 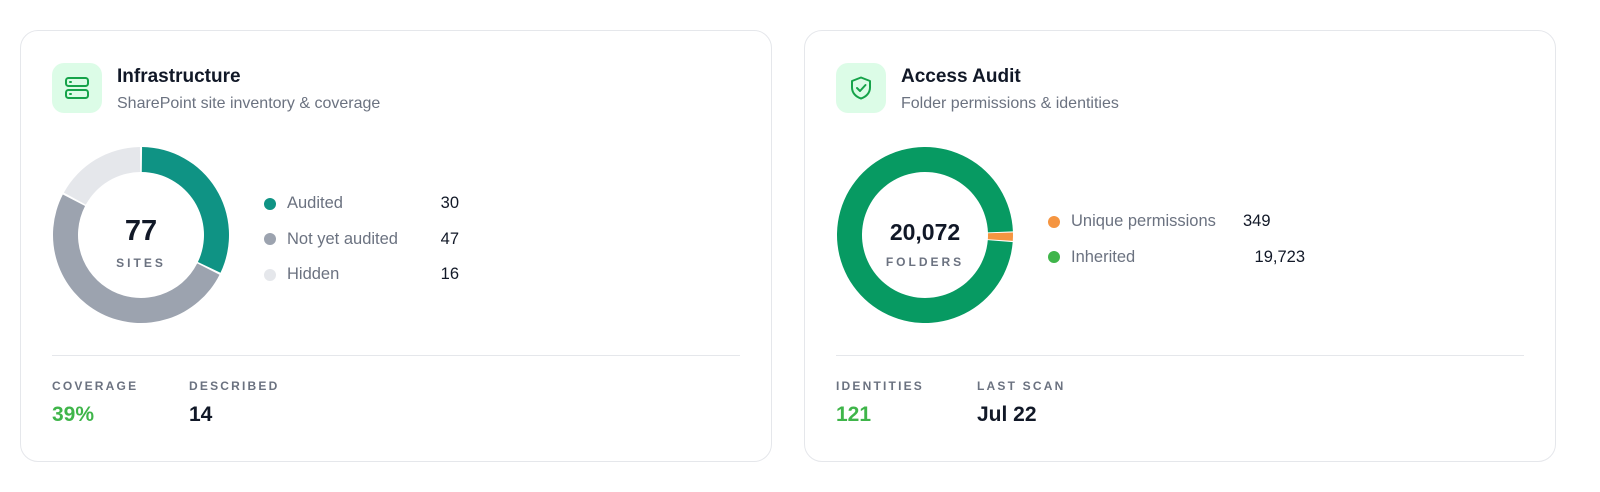 I want to click on legend-item-inherited: Inherited 19,723, so click(x=1176, y=258).